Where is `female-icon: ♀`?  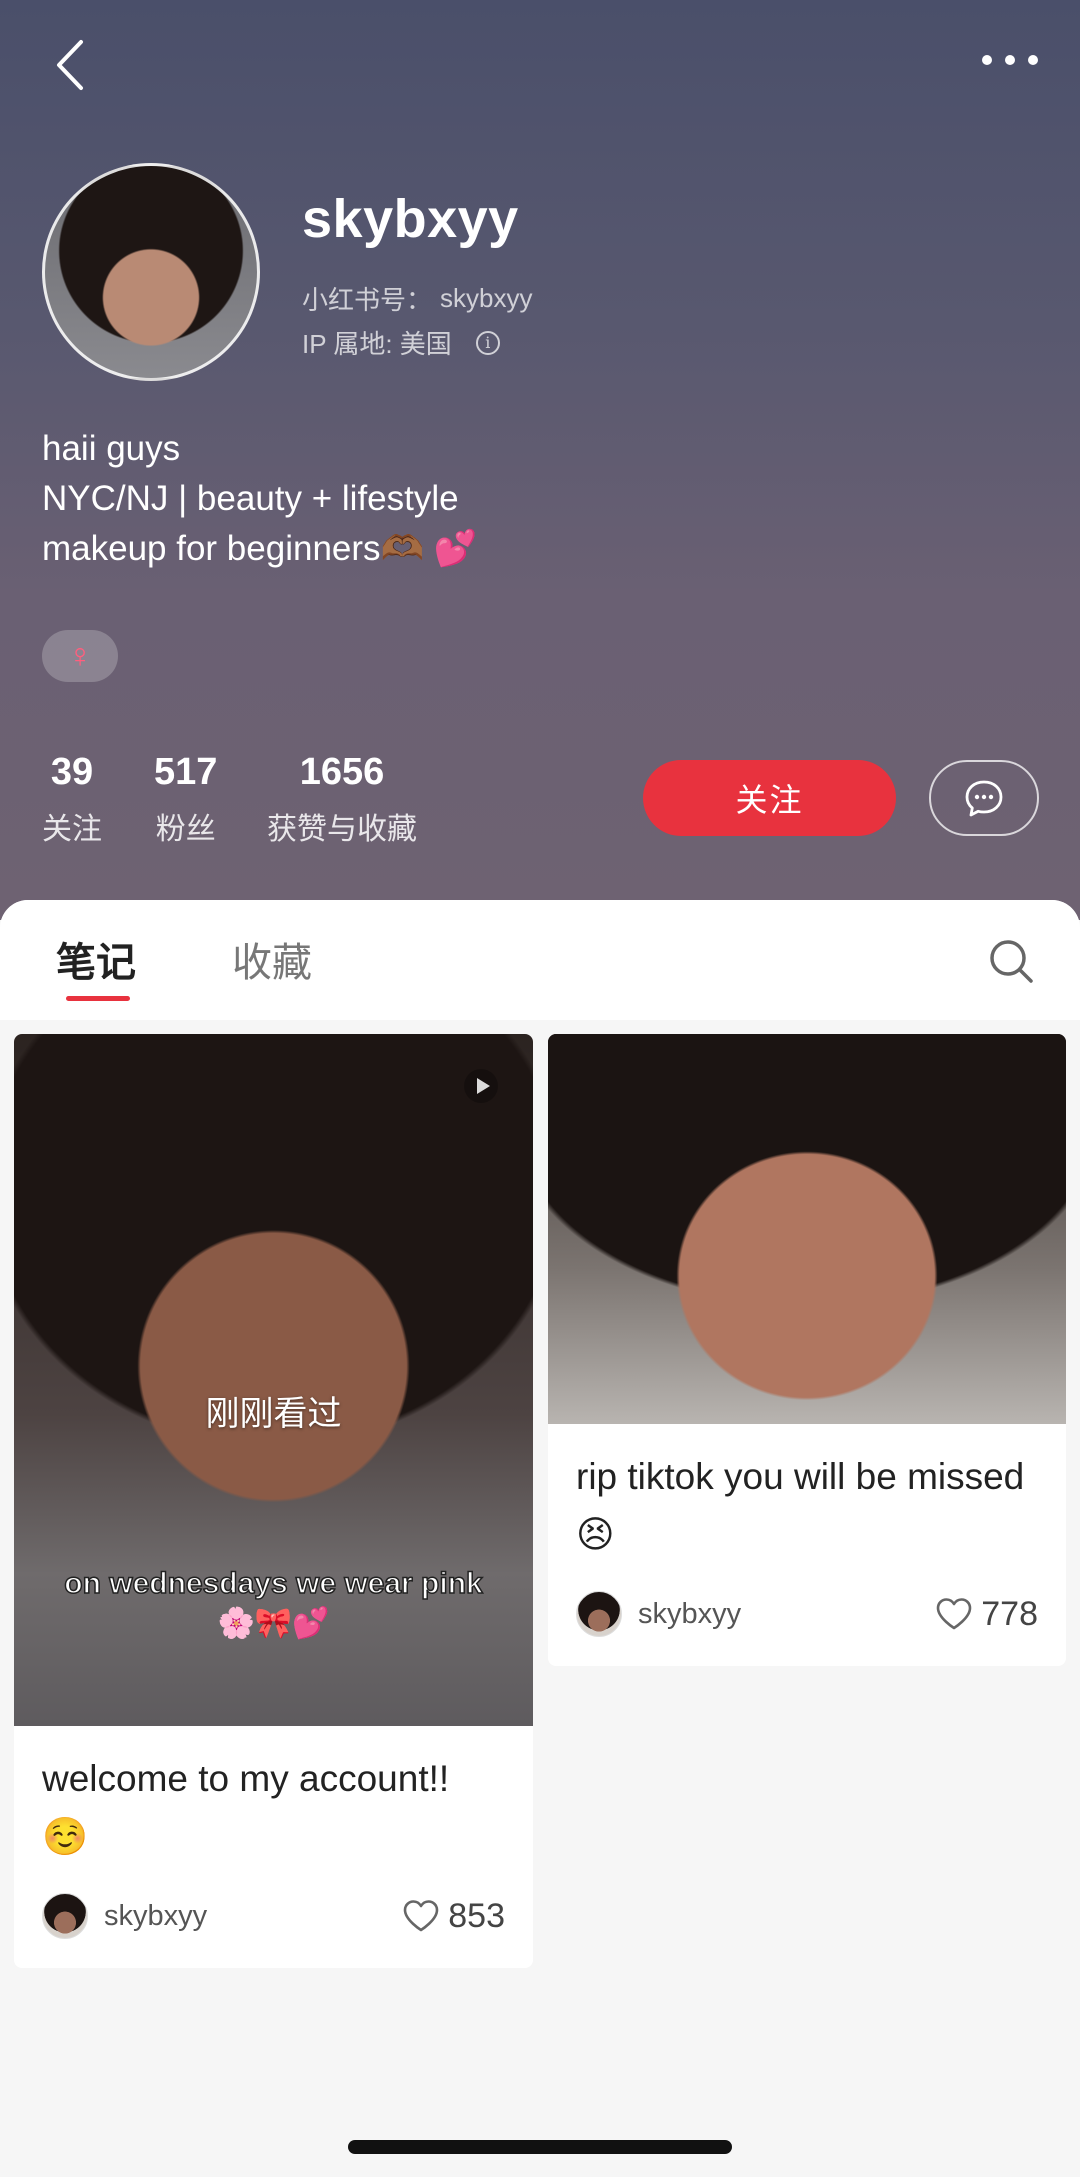 female-icon: ♀ is located at coordinates (80, 655).